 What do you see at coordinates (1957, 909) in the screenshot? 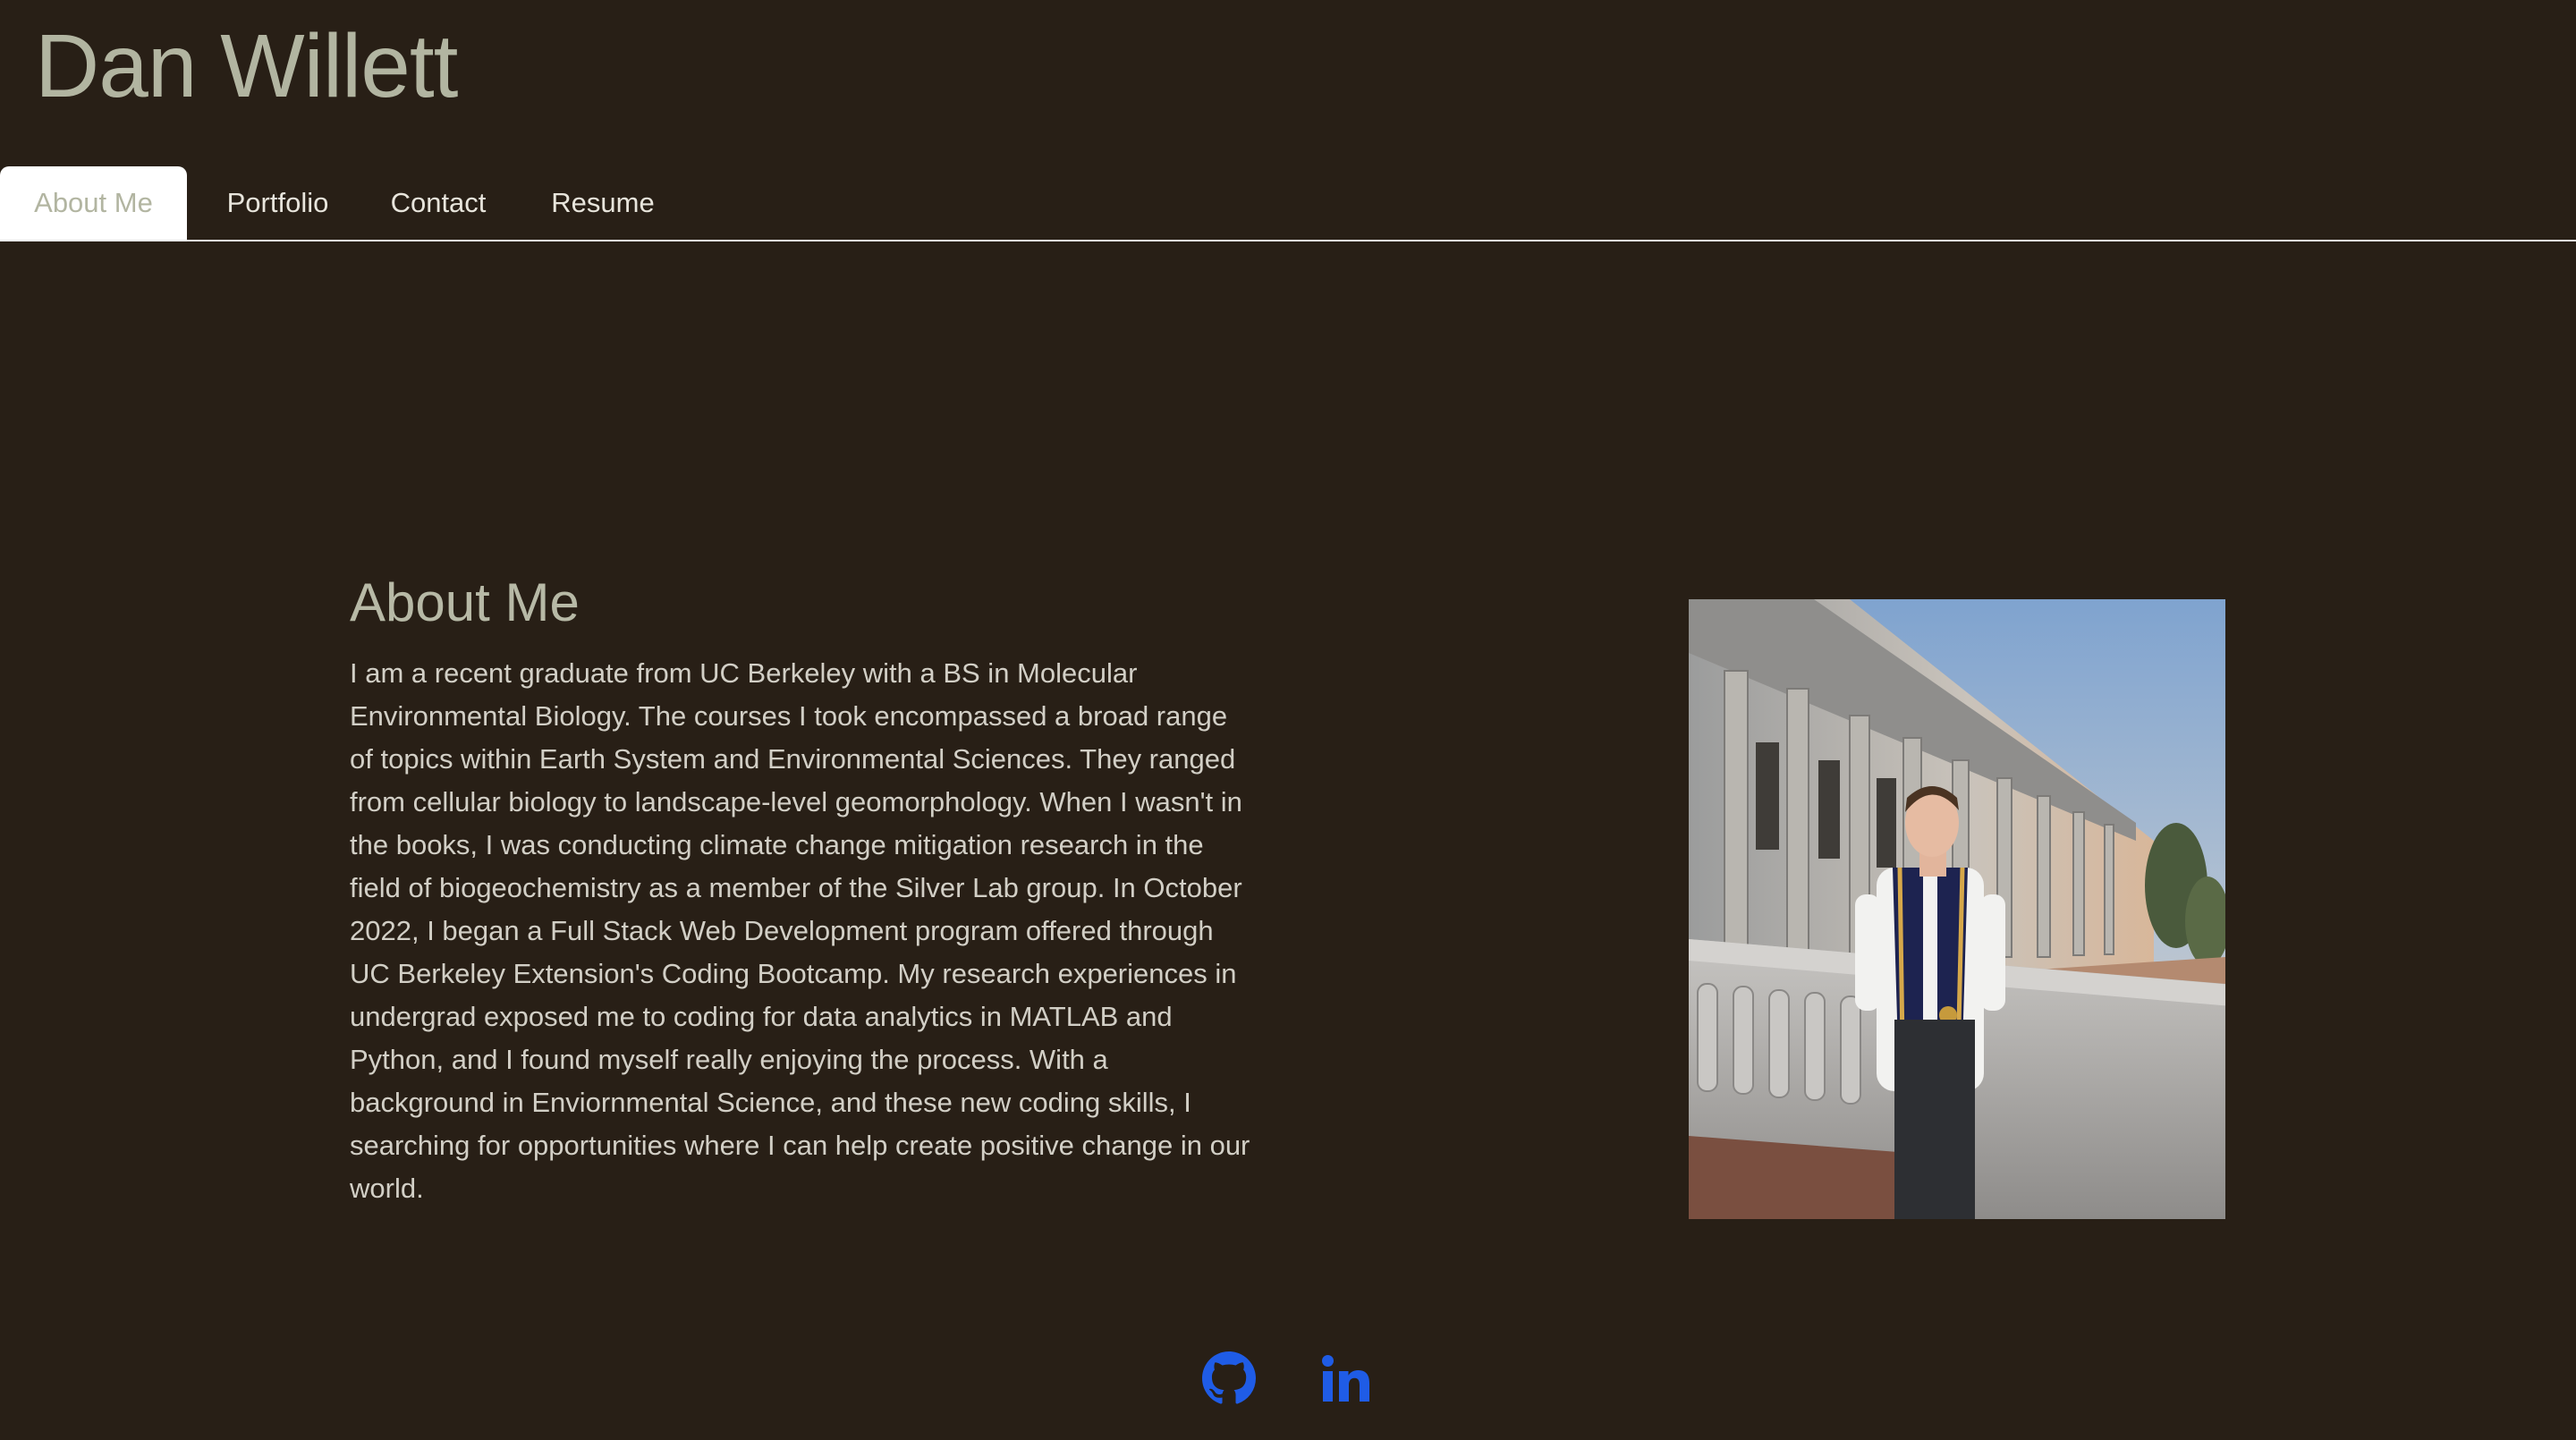
I see `profile-photo` at bounding box center [1957, 909].